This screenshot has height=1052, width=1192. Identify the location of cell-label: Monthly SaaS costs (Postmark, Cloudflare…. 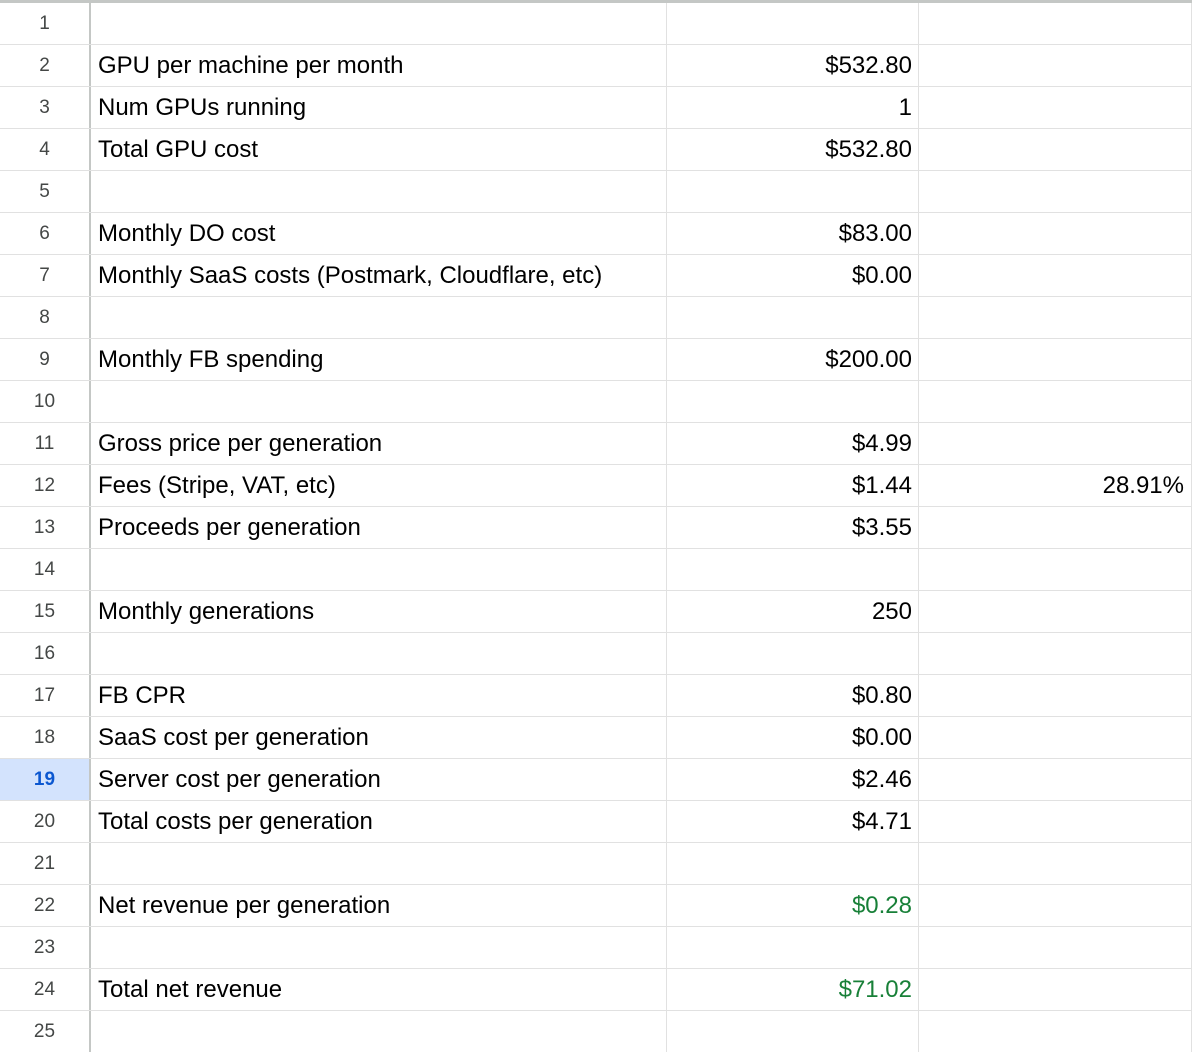
(379, 275).